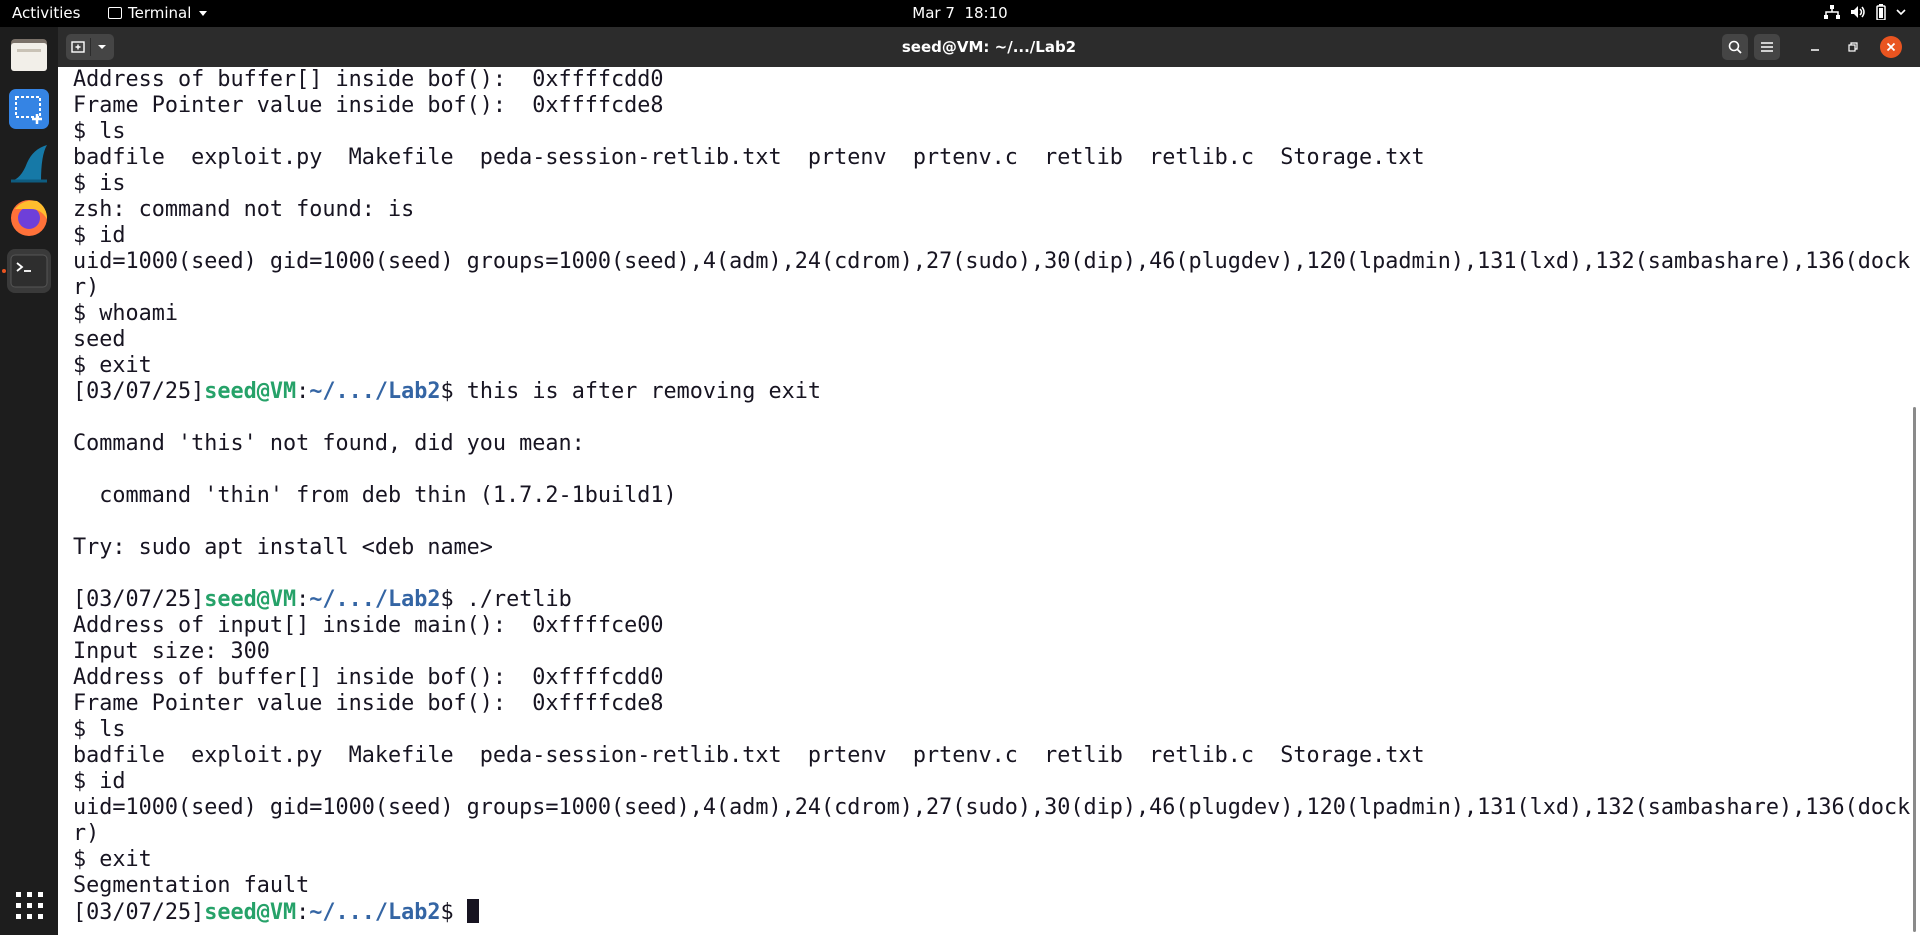  I want to click on firefox-icon, so click(29, 217).